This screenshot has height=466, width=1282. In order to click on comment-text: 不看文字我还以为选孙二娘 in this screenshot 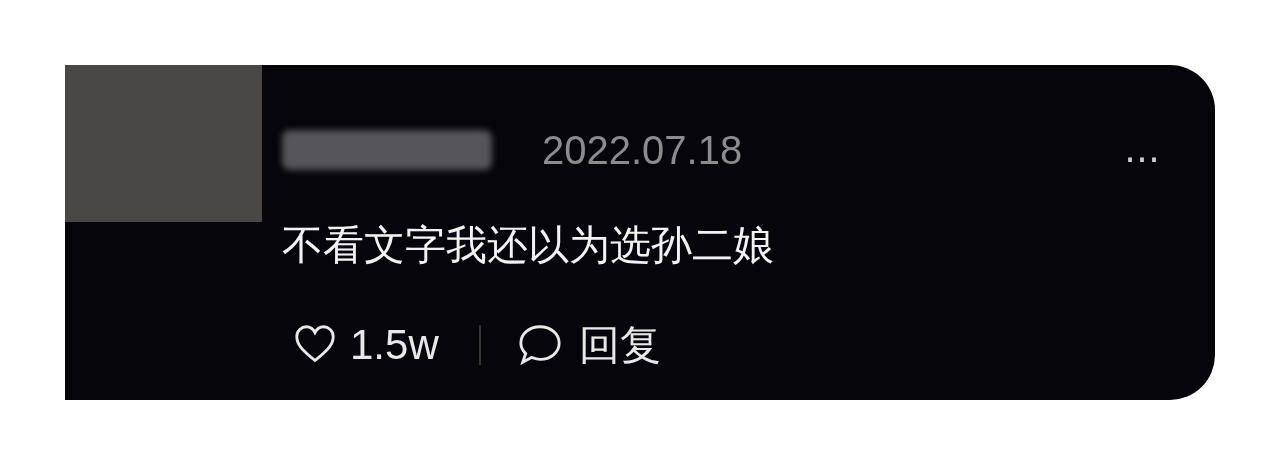, I will do `click(528, 245)`.